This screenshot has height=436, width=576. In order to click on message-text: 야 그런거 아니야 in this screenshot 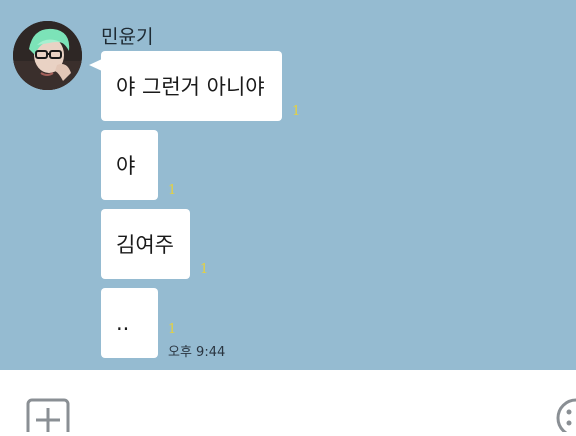, I will do `click(190, 87)`.